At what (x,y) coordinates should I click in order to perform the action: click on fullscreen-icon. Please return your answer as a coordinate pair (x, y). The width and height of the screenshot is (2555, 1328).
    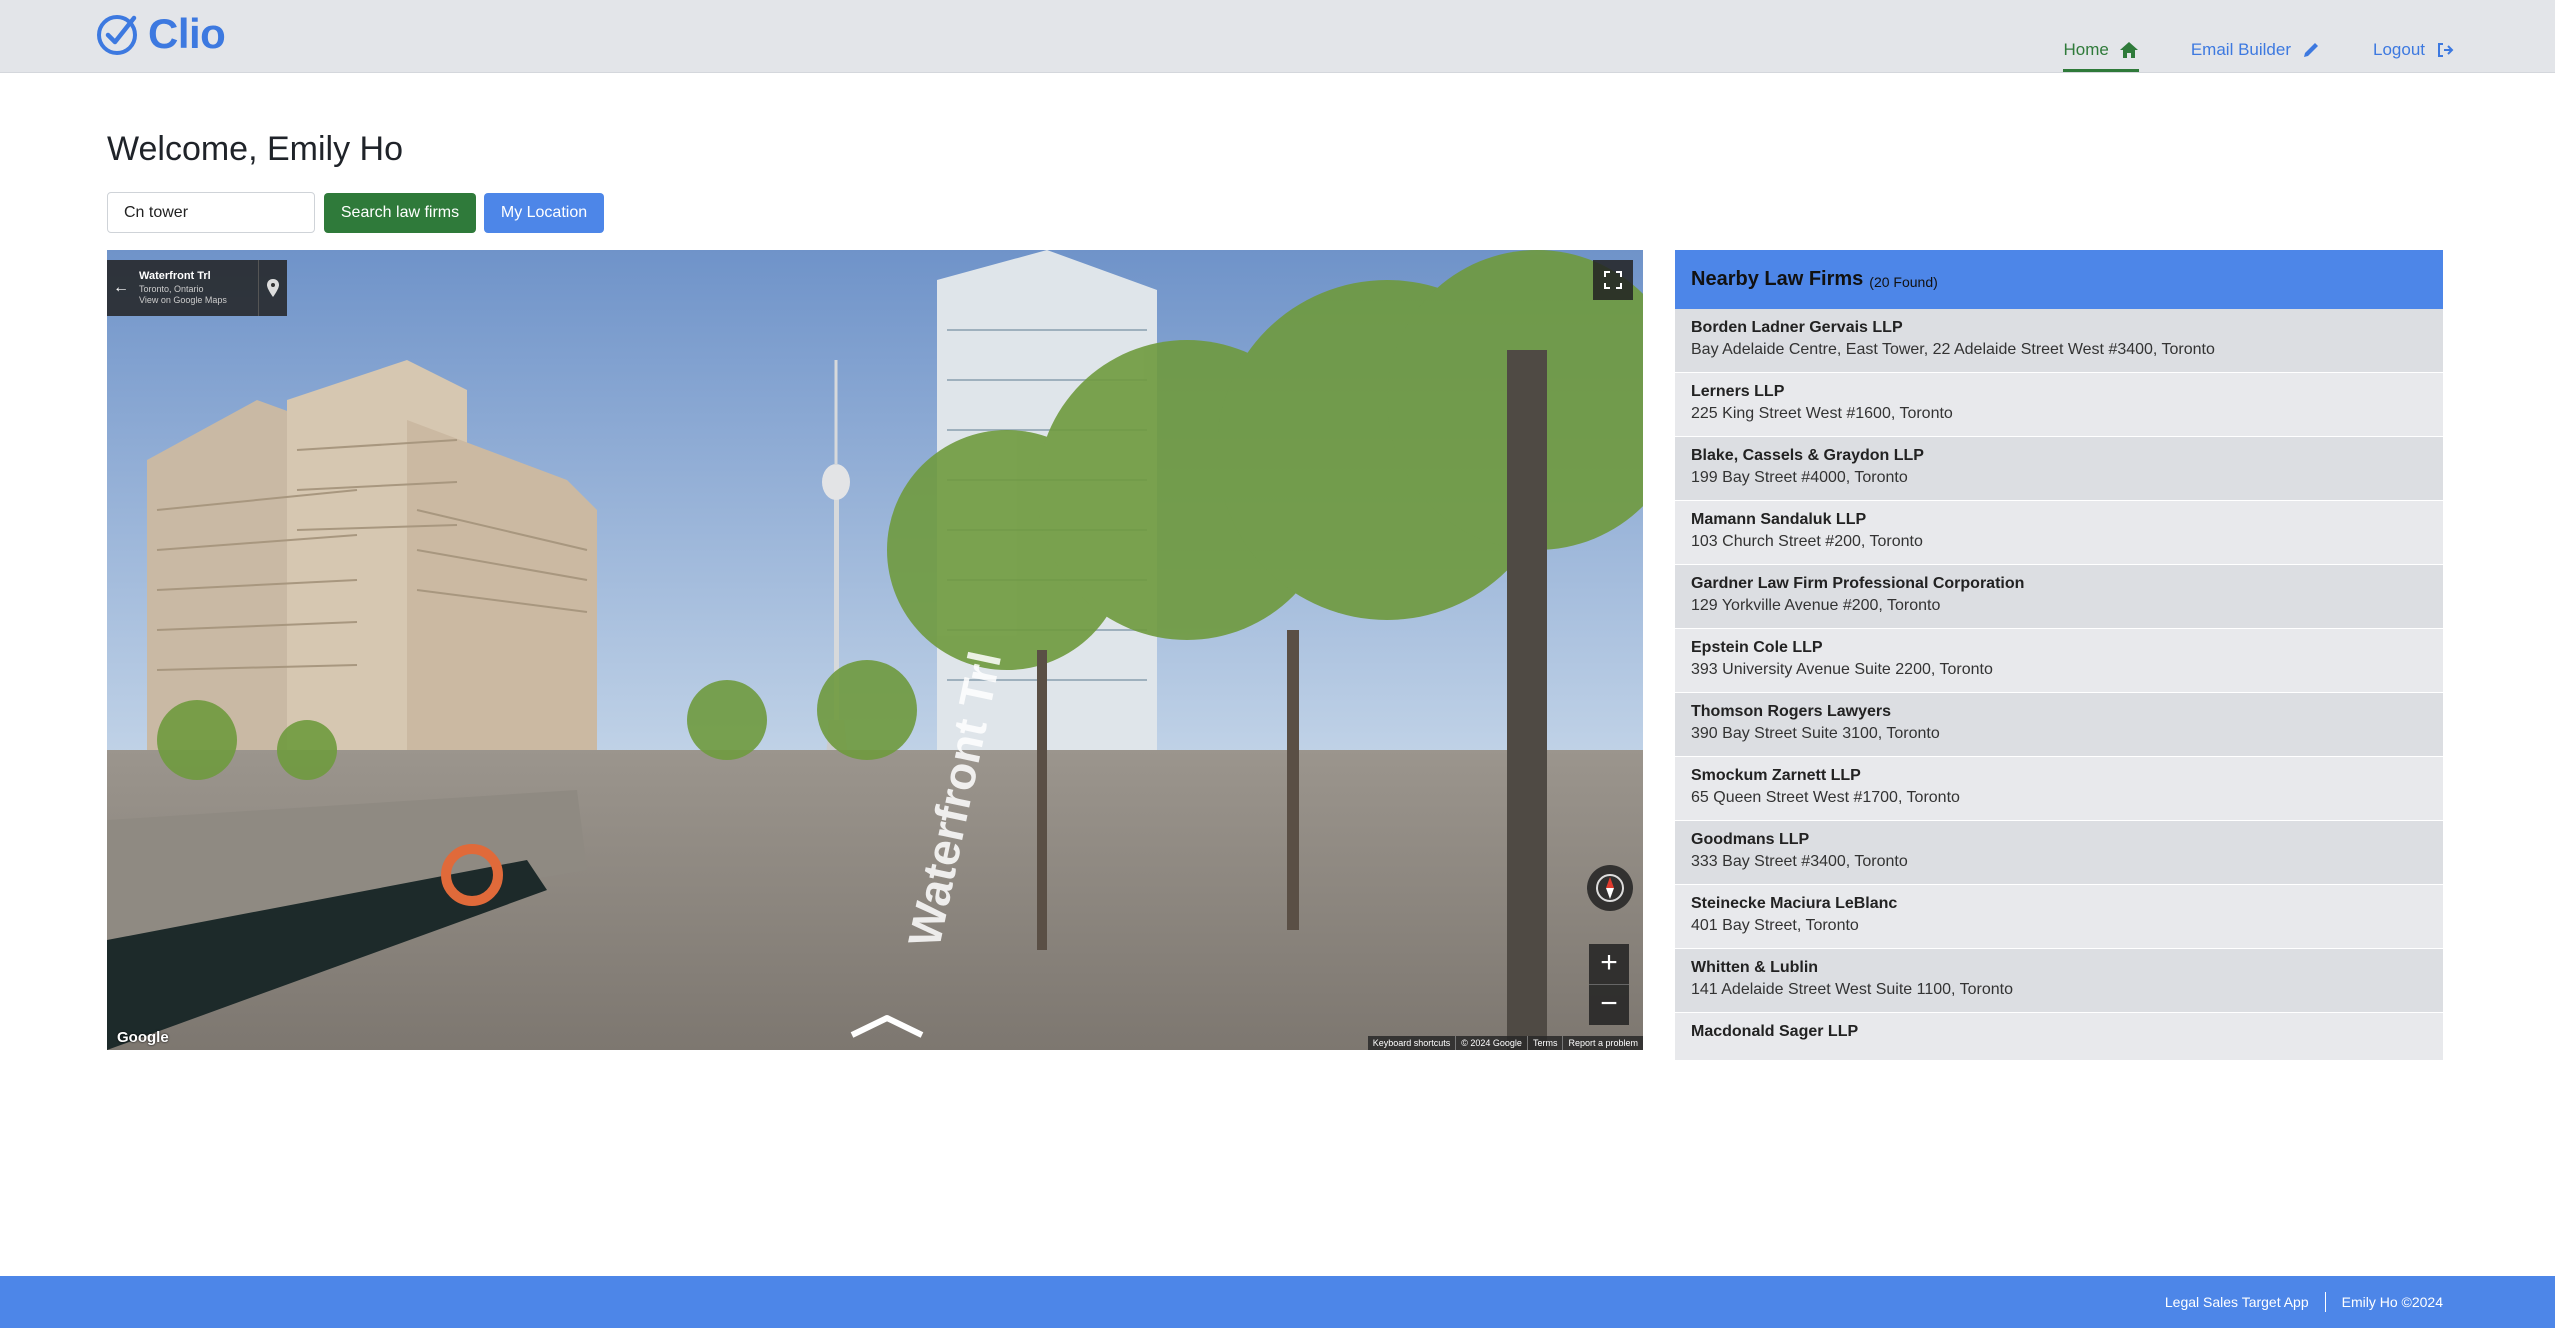
    Looking at the image, I should click on (1613, 280).